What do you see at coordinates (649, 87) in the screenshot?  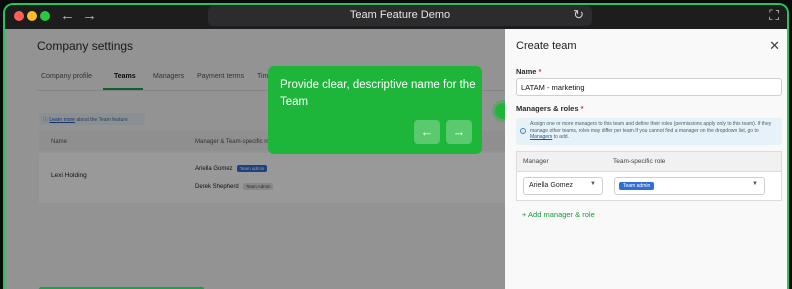 I see `team-name-input` at bounding box center [649, 87].